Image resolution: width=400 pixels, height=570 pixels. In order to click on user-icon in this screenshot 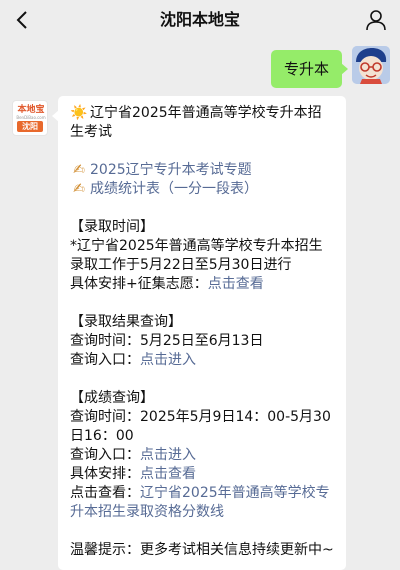, I will do `click(376, 20)`.